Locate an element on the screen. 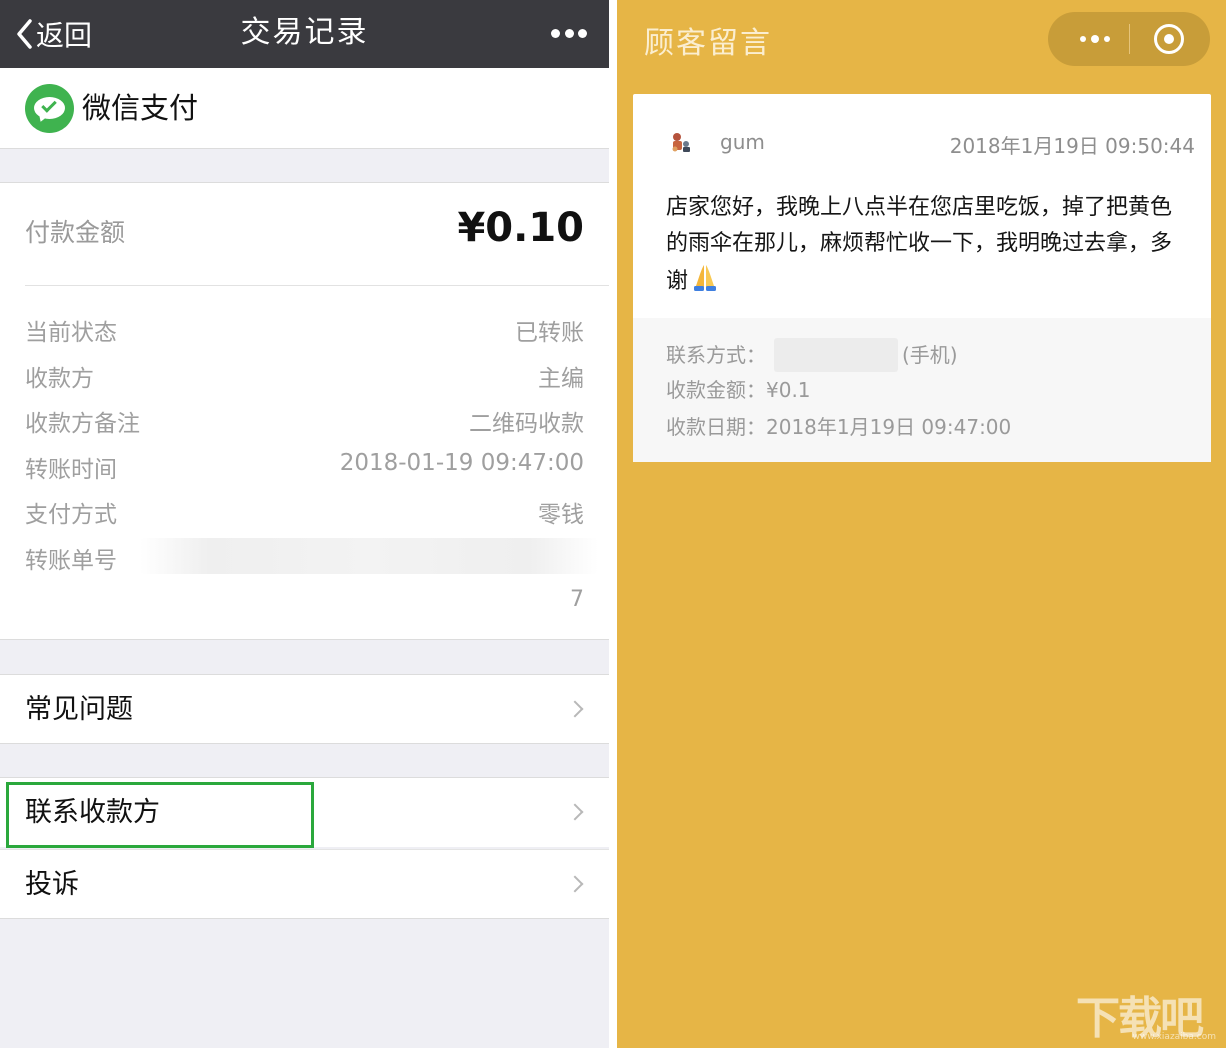 Image resolution: width=1226 pixels, height=1048 pixels. contact-info-row: 联系方式： (手机) is located at coordinates (812, 355).